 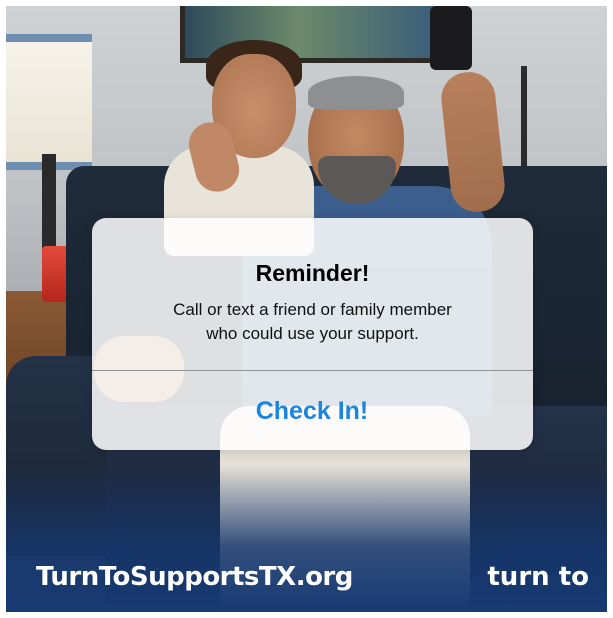 I want to click on brand-logo-text: turn to, so click(x=538, y=577).